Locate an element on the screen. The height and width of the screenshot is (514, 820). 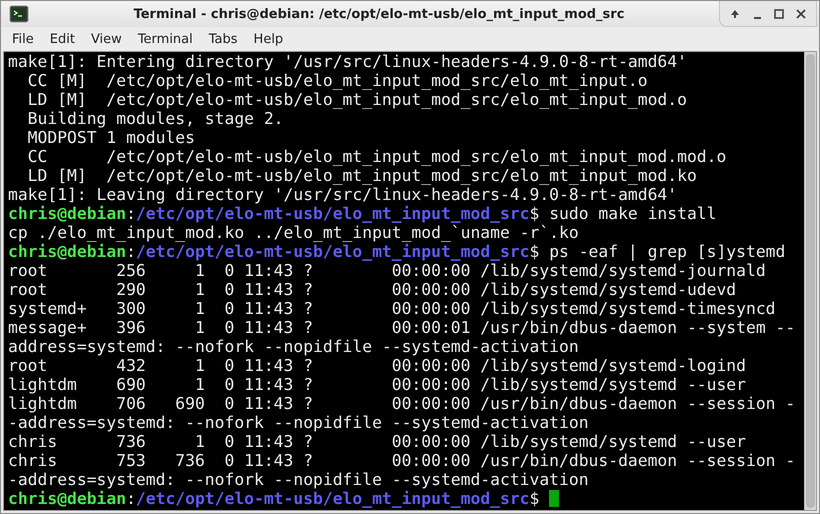
output-line: systemd+ 300 1 0 11:43 ? 00:00:00 /lib/systemd/systemd-timesyncd is located at coordinates (392, 308).